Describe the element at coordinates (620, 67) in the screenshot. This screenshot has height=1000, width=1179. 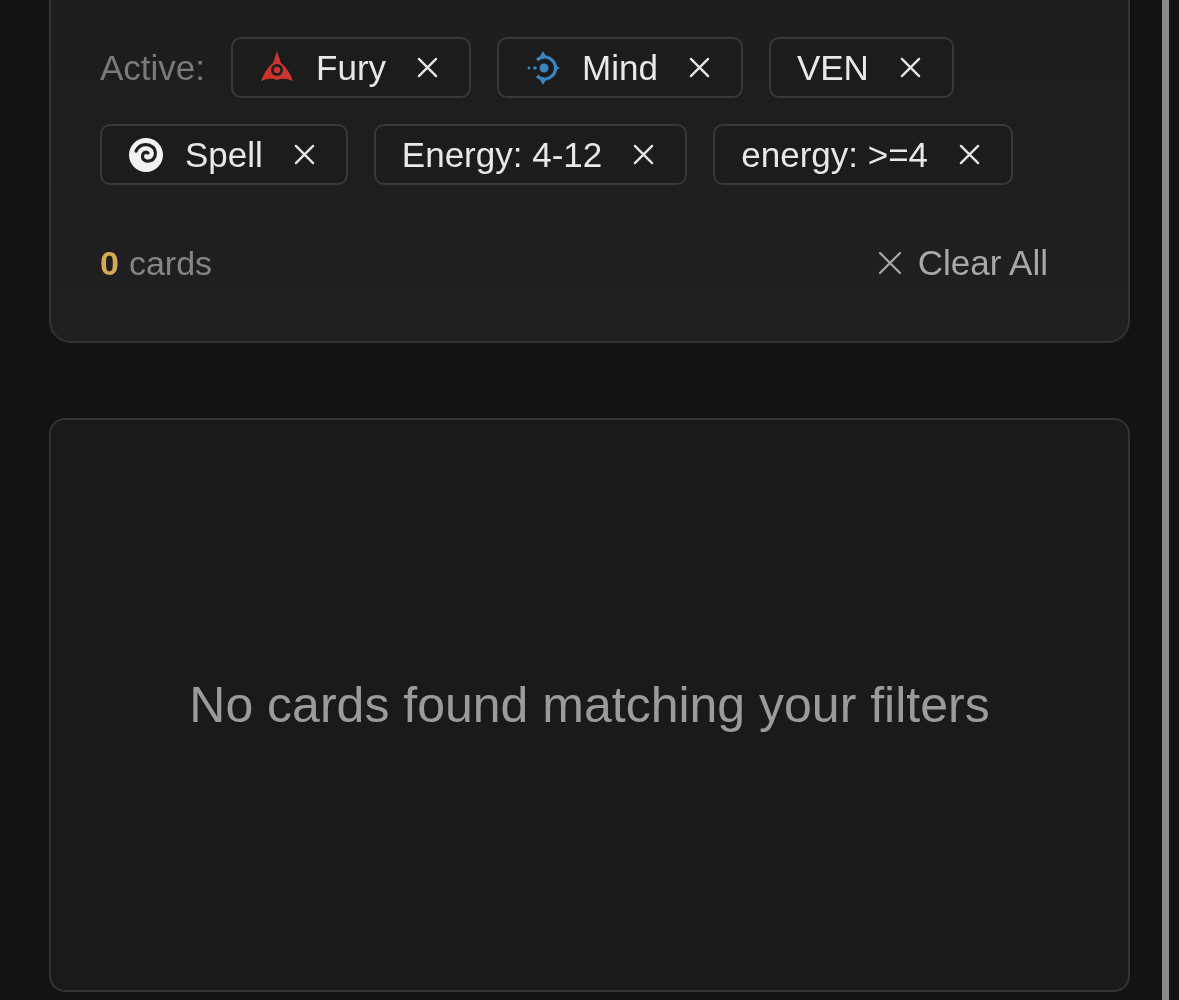
I see `chip-label: Mind` at that location.